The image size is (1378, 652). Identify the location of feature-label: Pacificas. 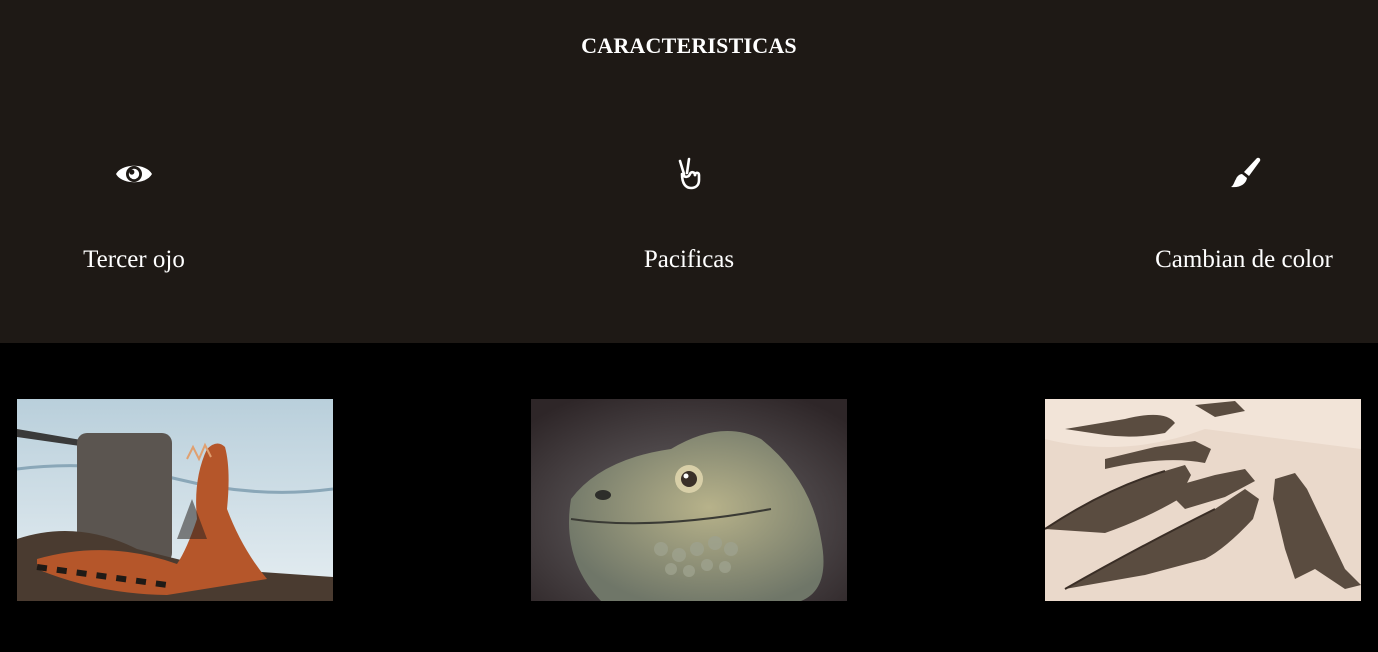
(689, 259).